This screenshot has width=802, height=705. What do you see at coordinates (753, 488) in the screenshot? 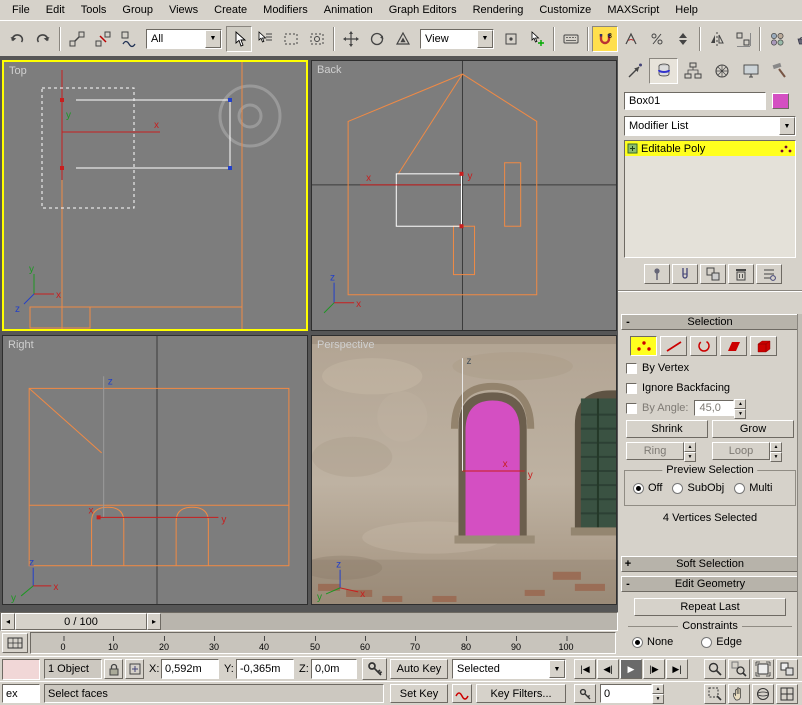
I see `preview-multi-radio-row: Multi` at bounding box center [753, 488].